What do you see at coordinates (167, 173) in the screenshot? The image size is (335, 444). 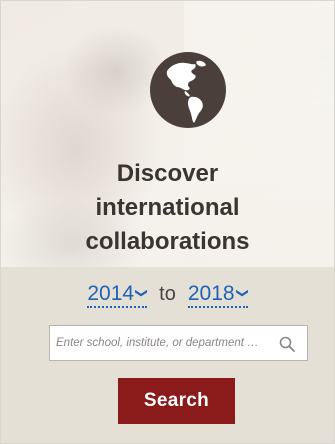 I see `headline-line-1: Discover` at bounding box center [167, 173].